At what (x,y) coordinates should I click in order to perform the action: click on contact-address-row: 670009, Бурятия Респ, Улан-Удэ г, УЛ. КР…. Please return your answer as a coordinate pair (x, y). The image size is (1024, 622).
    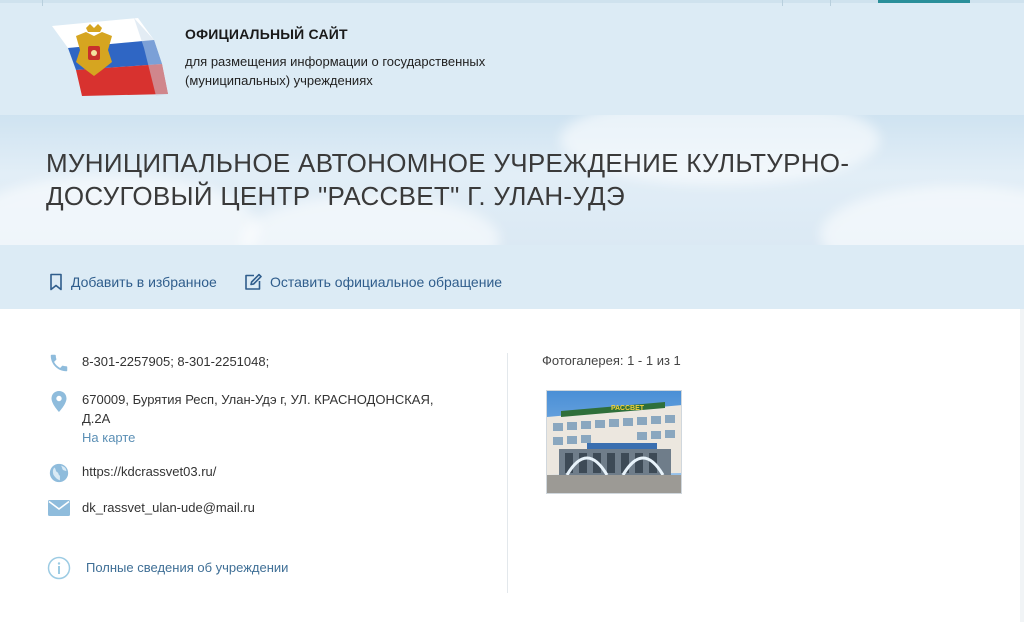
    Looking at the image, I should click on (254, 418).